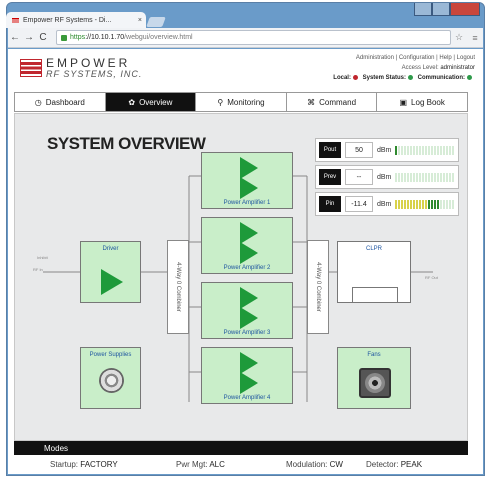  I want to click on browser-tab: Empower RF Systems - Di... ×, so click(76, 20).